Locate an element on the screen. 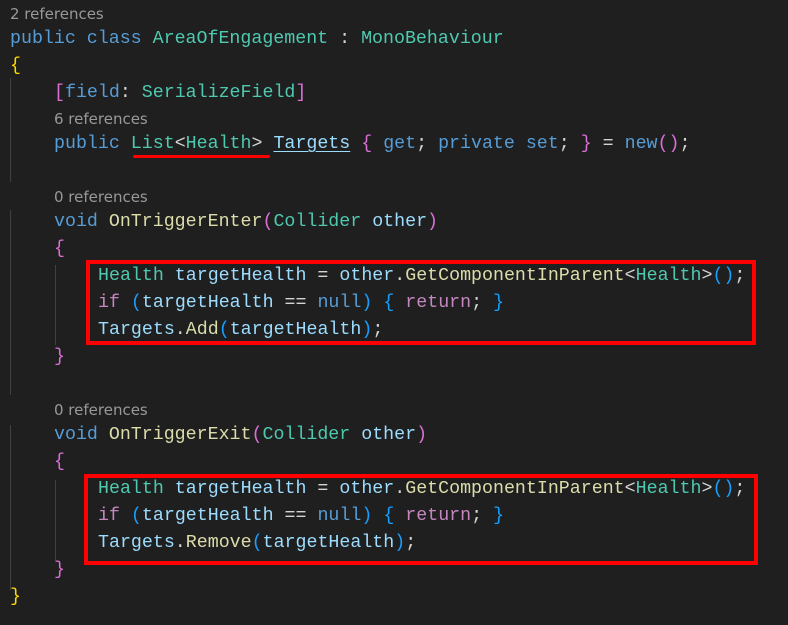 Image resolution: width=788 pixels, height=625 pixels. code-line: [field: SerializeField] is located at coordinates (399, 93).